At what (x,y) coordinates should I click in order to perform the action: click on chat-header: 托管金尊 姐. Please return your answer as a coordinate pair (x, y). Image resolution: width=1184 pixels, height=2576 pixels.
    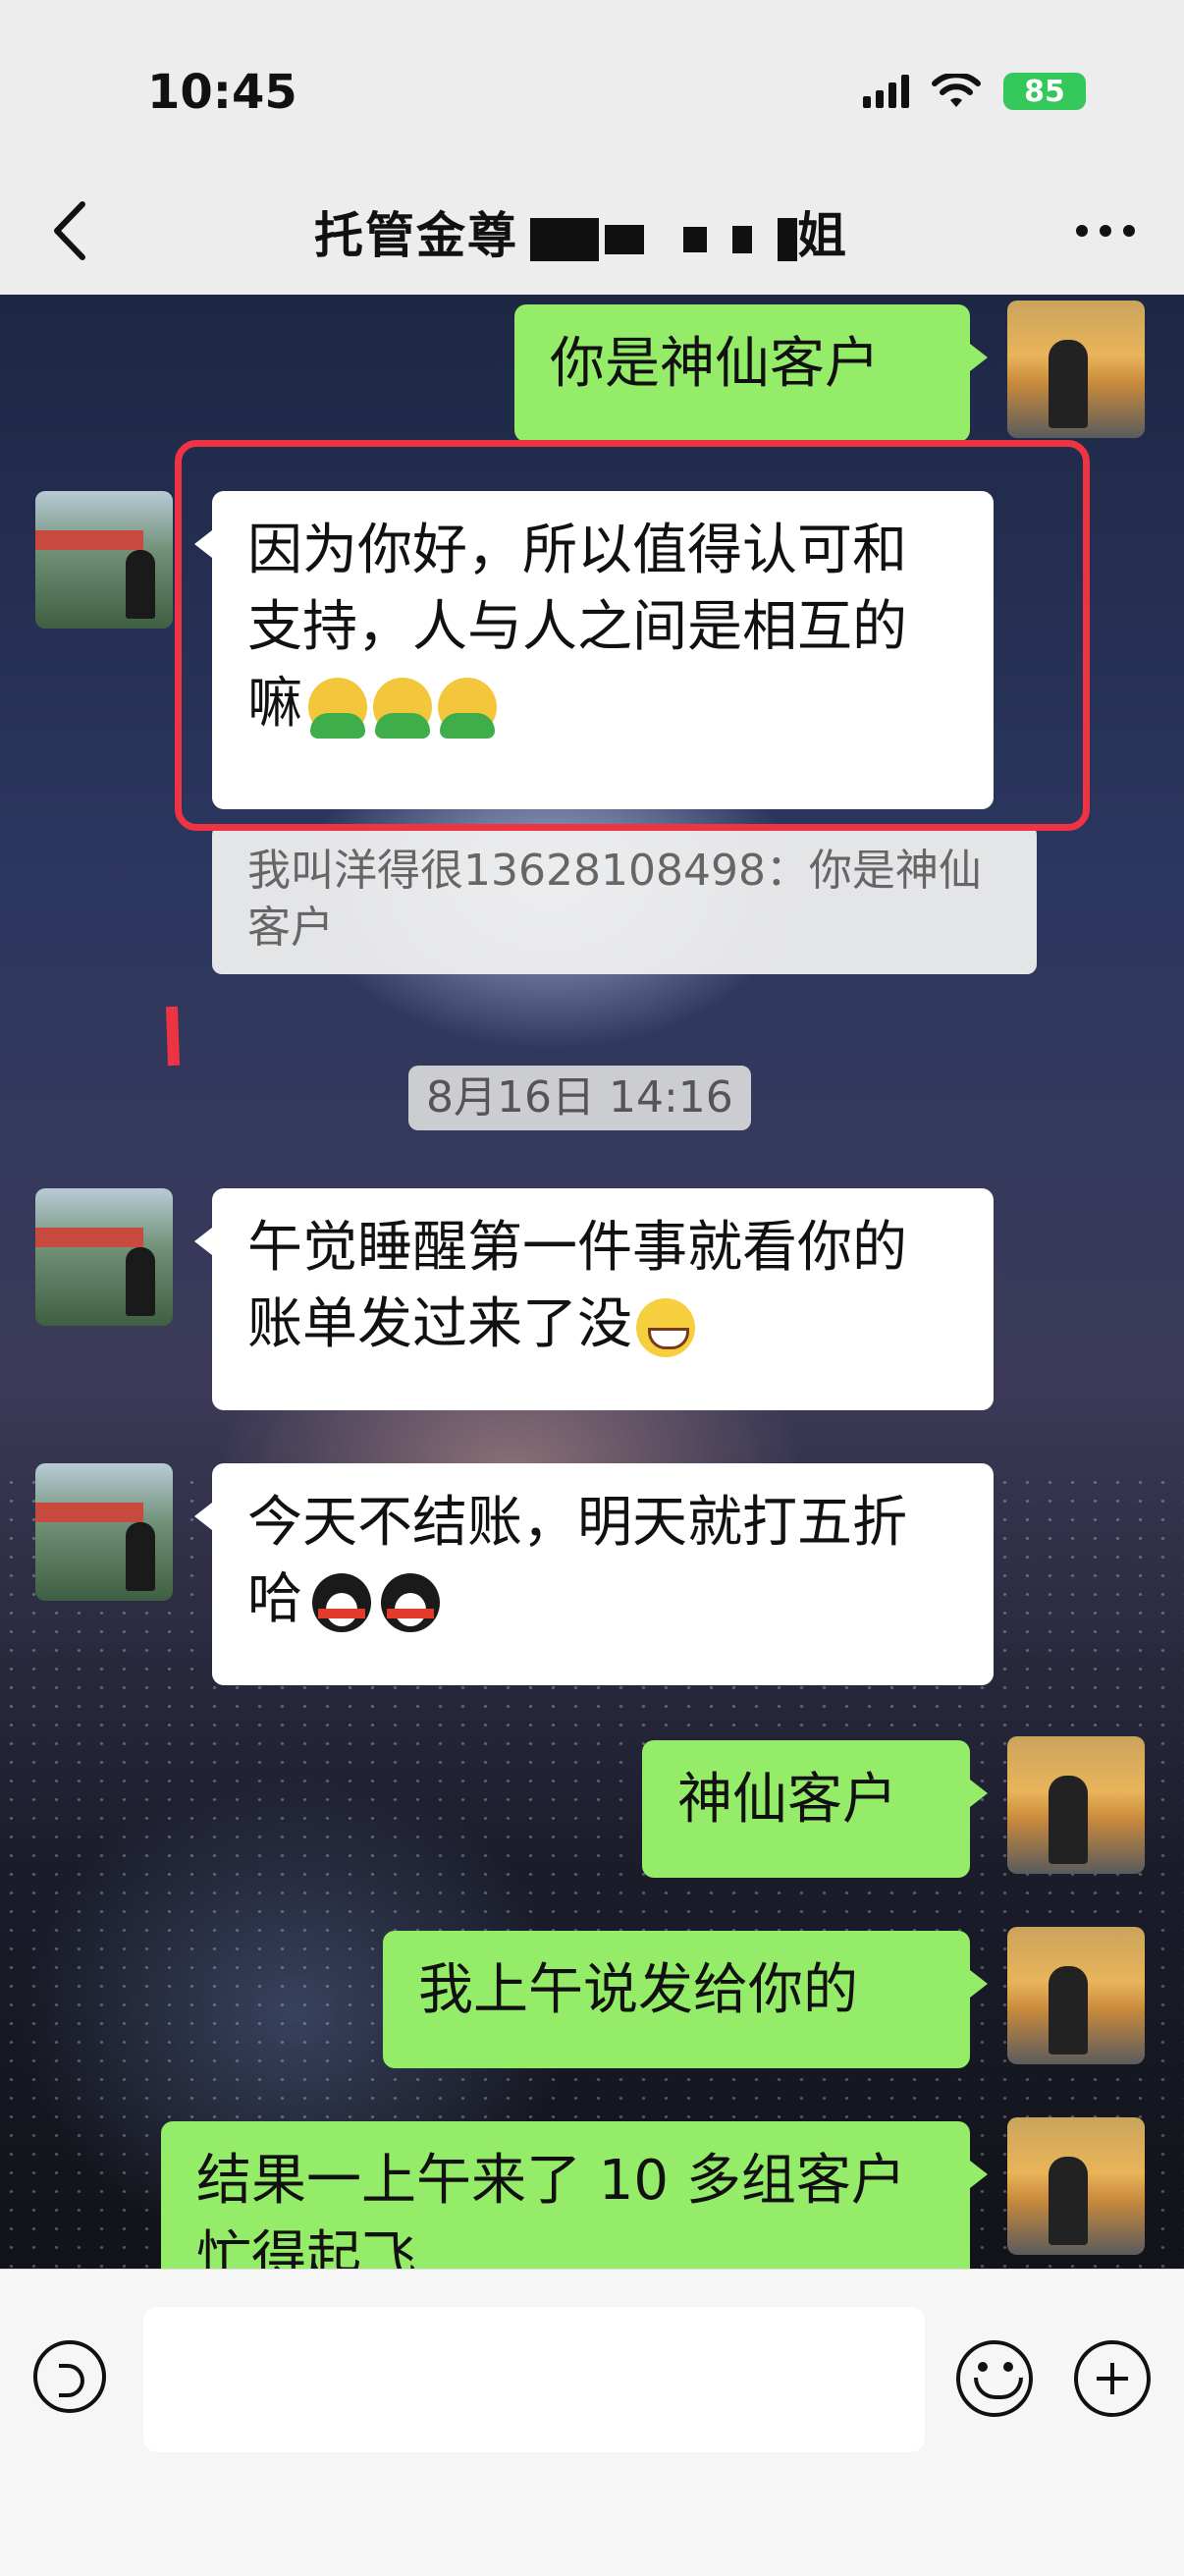
    Looking at the image, I should click on (592, 231).